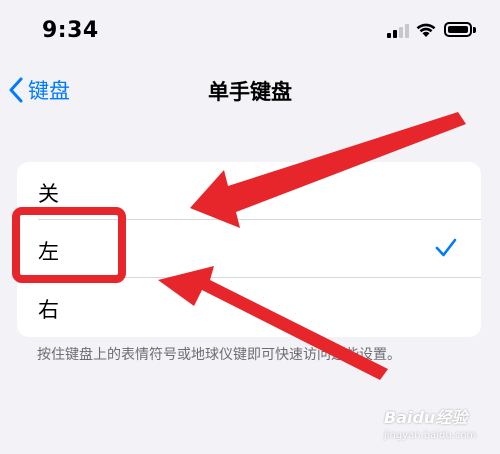 The height and width of the screenshot is (454, 500). Describe the element at coordinates (70, 30) in the screenshot. I see `status-time: 9:34` at that location.